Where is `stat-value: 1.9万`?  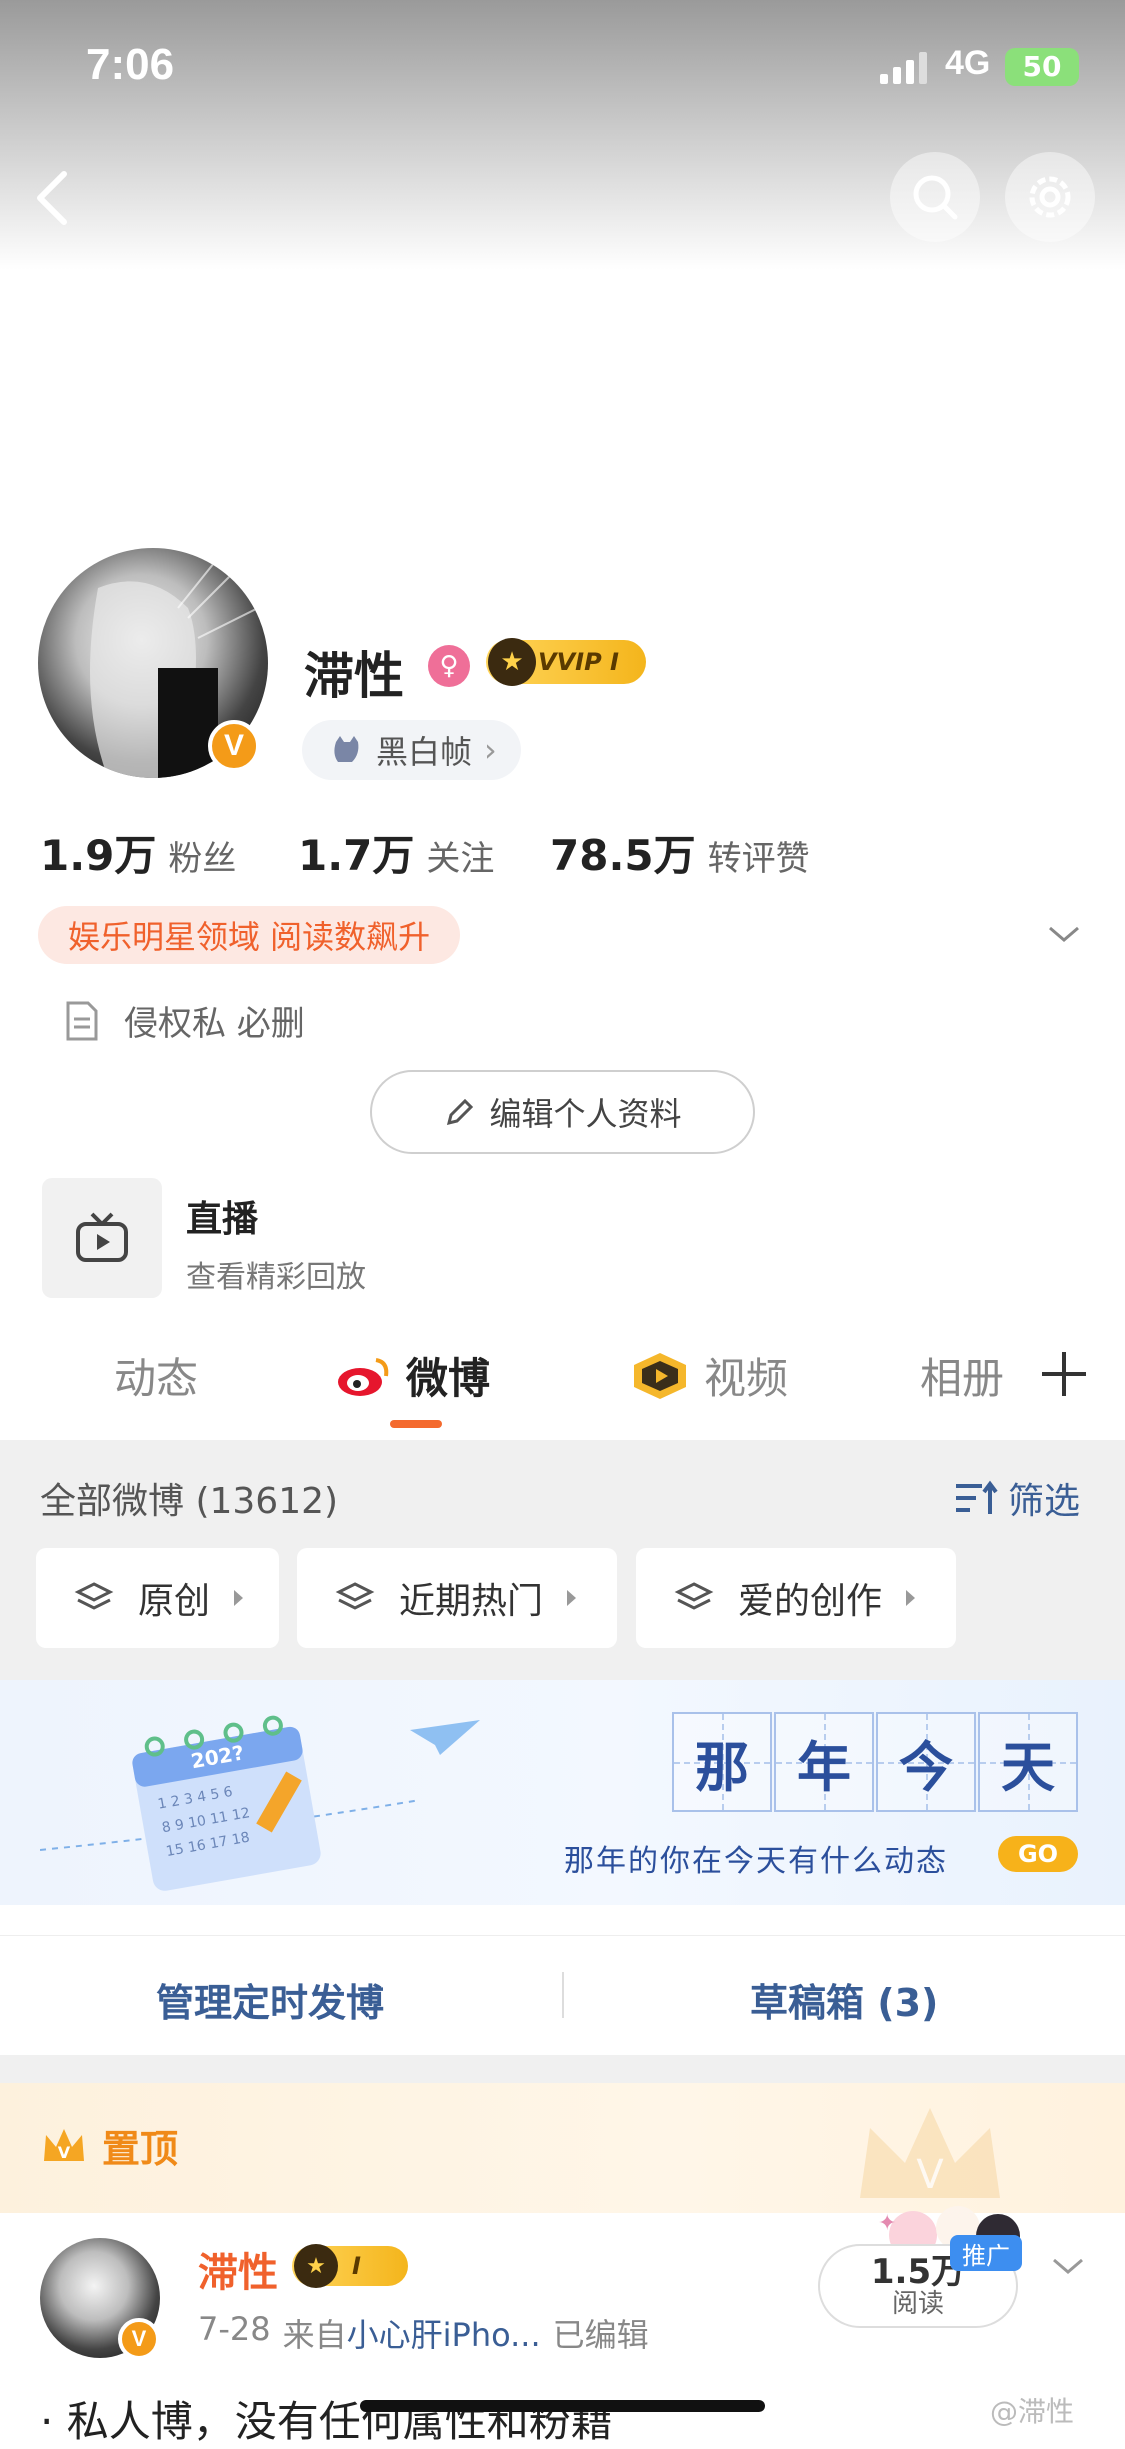
stat-value: 1.9万 is located at coordinates (98, 855).